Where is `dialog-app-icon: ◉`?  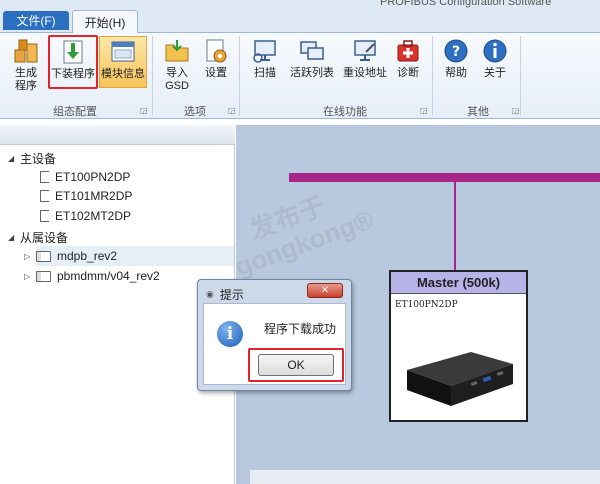
dialog-app-icon: ◉ is located at coordinates (210, 294).